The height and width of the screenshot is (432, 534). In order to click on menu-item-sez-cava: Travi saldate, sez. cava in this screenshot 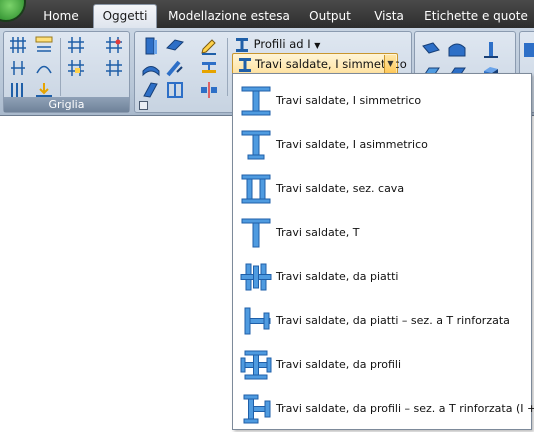, I will do `click(382, 189)`.